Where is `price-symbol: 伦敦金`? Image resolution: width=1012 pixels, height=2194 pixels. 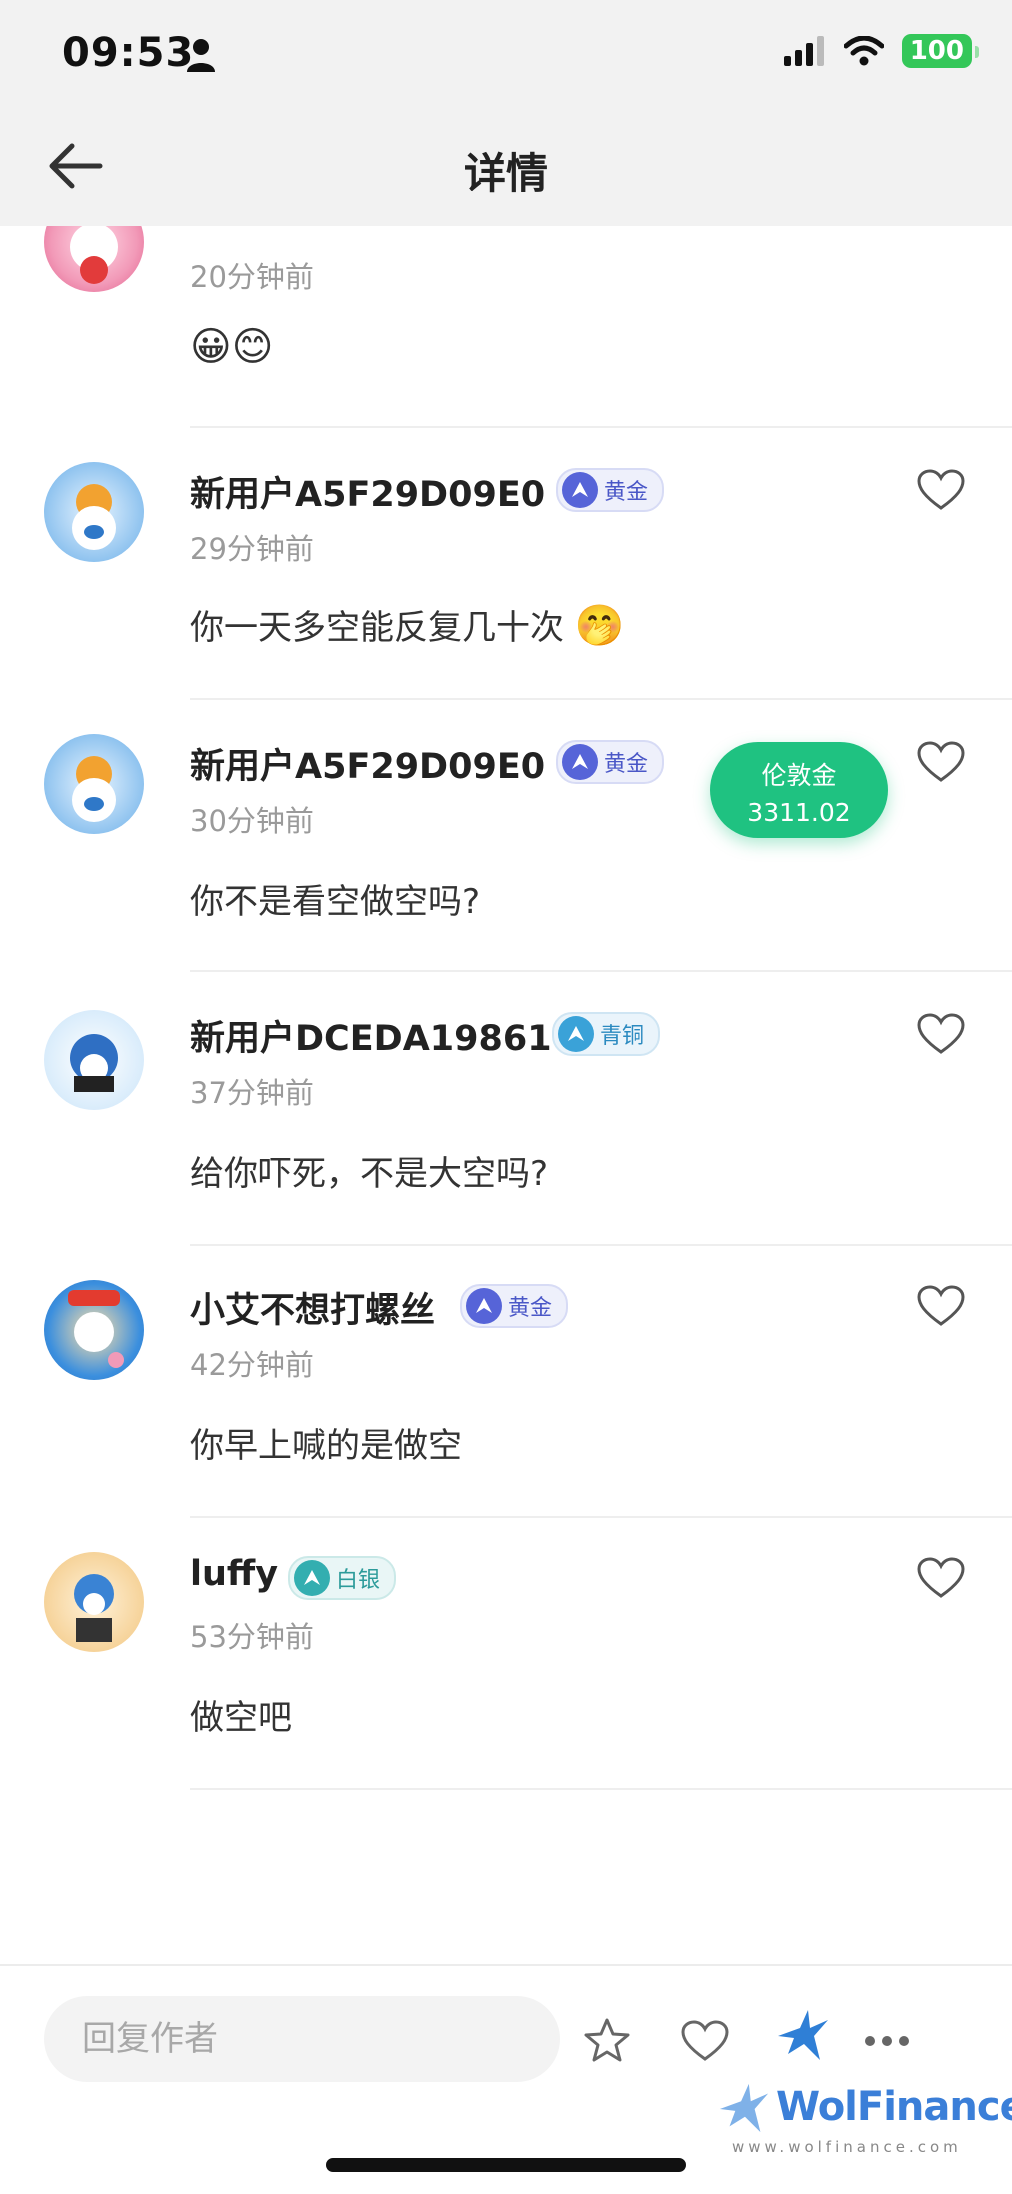
price-symbol: 伦敦金 is located at coordinates (799, 775).